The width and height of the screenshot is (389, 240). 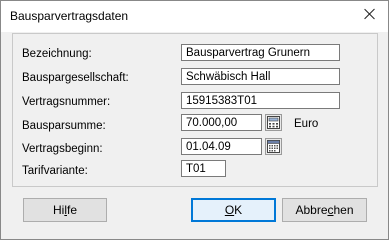 I want to click on bauspargesellschaft-input: Schwäbisch Hall, so click(x=260, y=76).